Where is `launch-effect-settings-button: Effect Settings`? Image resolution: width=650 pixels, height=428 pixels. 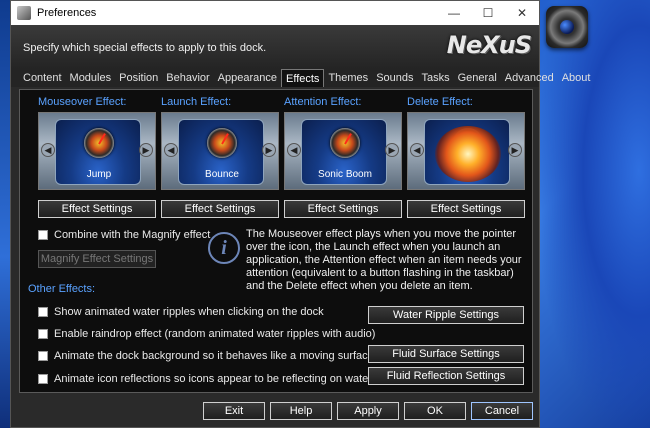 launch-effect-settings-button: Effect Settings is located at coordinates (220, 209).